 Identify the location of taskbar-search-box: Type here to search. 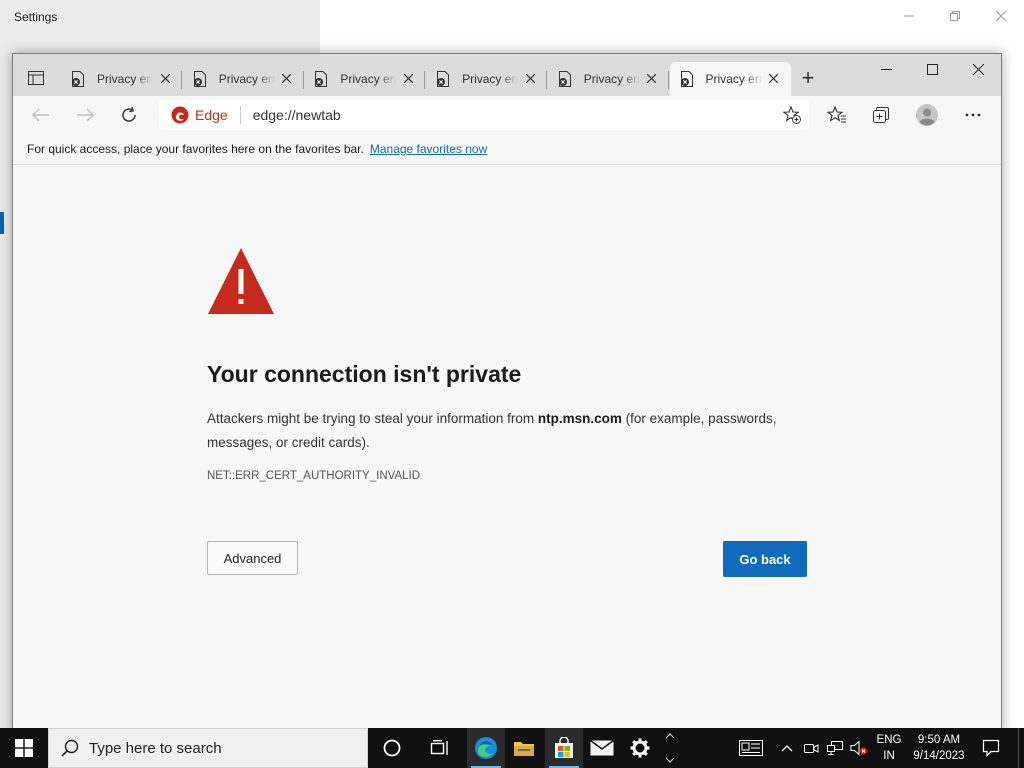
(208, 748).